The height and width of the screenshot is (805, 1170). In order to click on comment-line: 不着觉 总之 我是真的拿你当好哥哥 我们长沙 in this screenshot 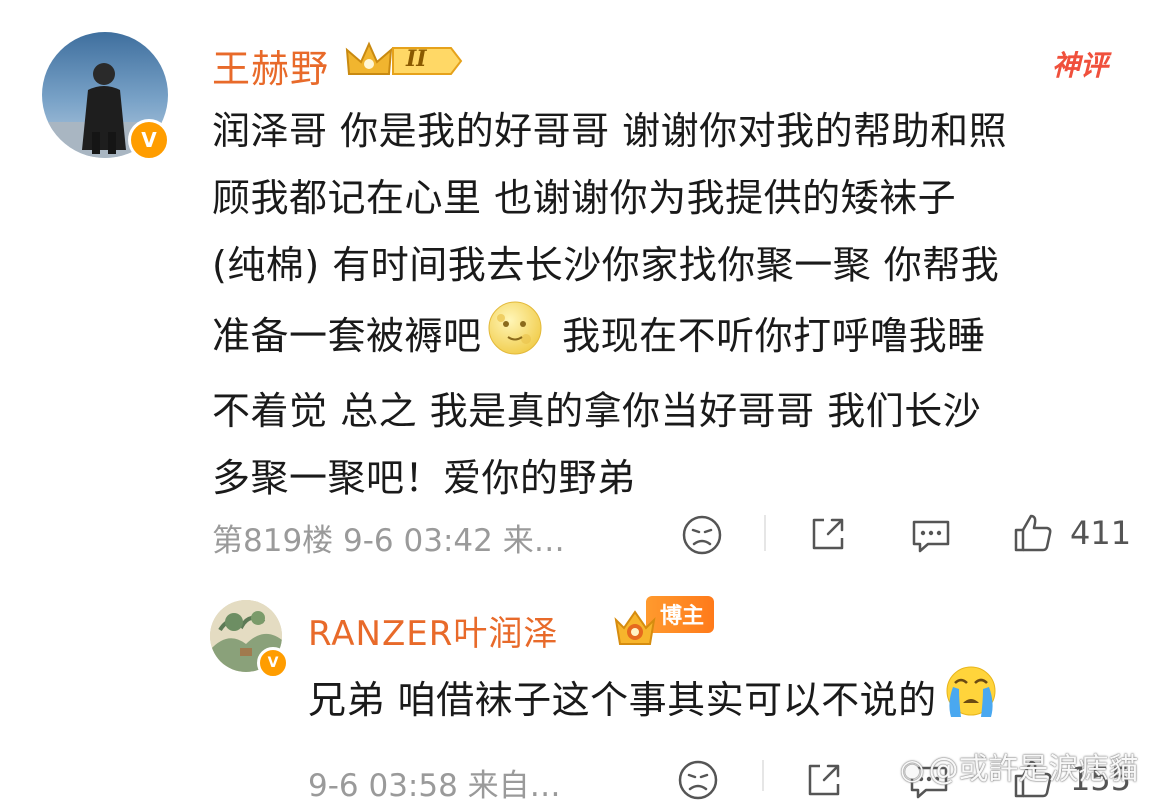, I will do `click(597, 411)`.